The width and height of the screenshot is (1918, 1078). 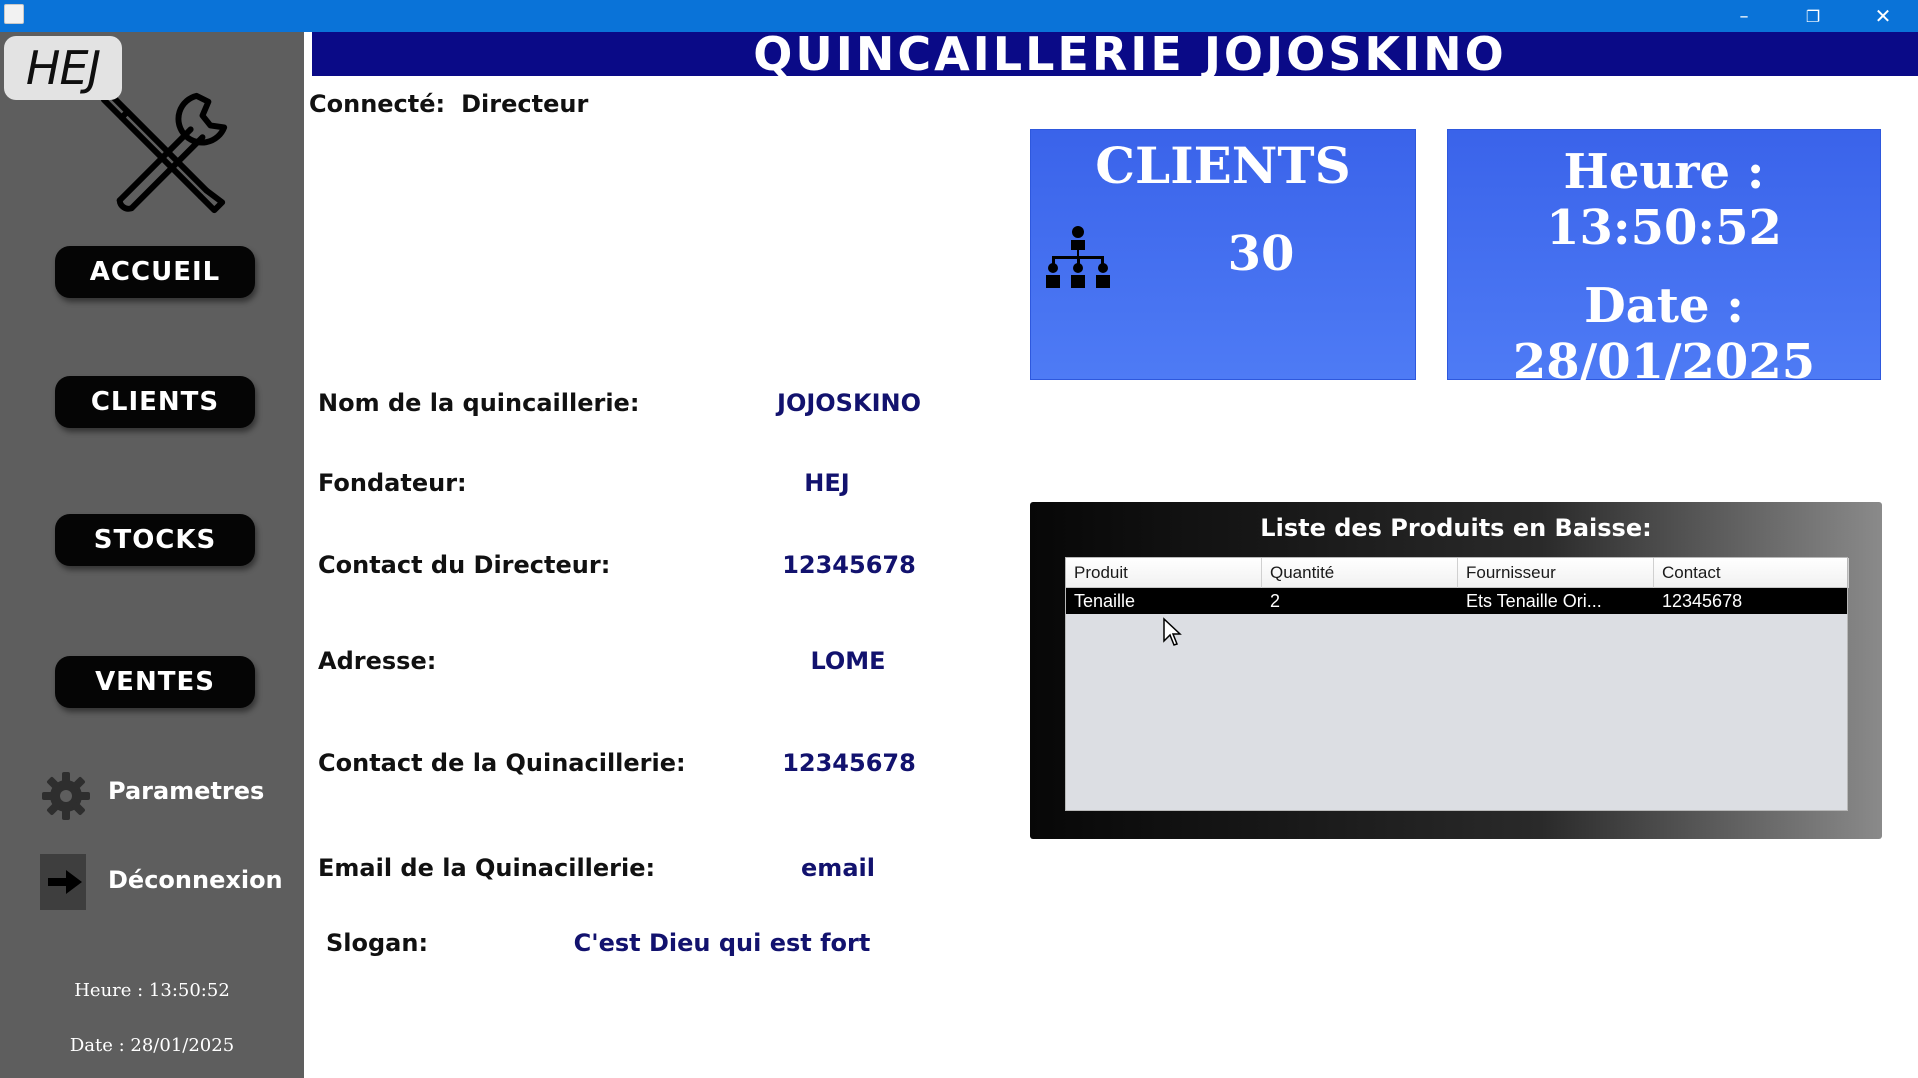 I want to click on slogan-label: Slogan:, so click(x=377, y=943).